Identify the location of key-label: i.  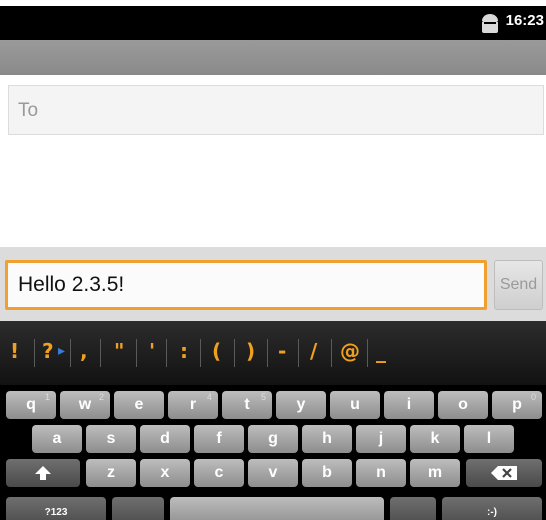
(409, 404).